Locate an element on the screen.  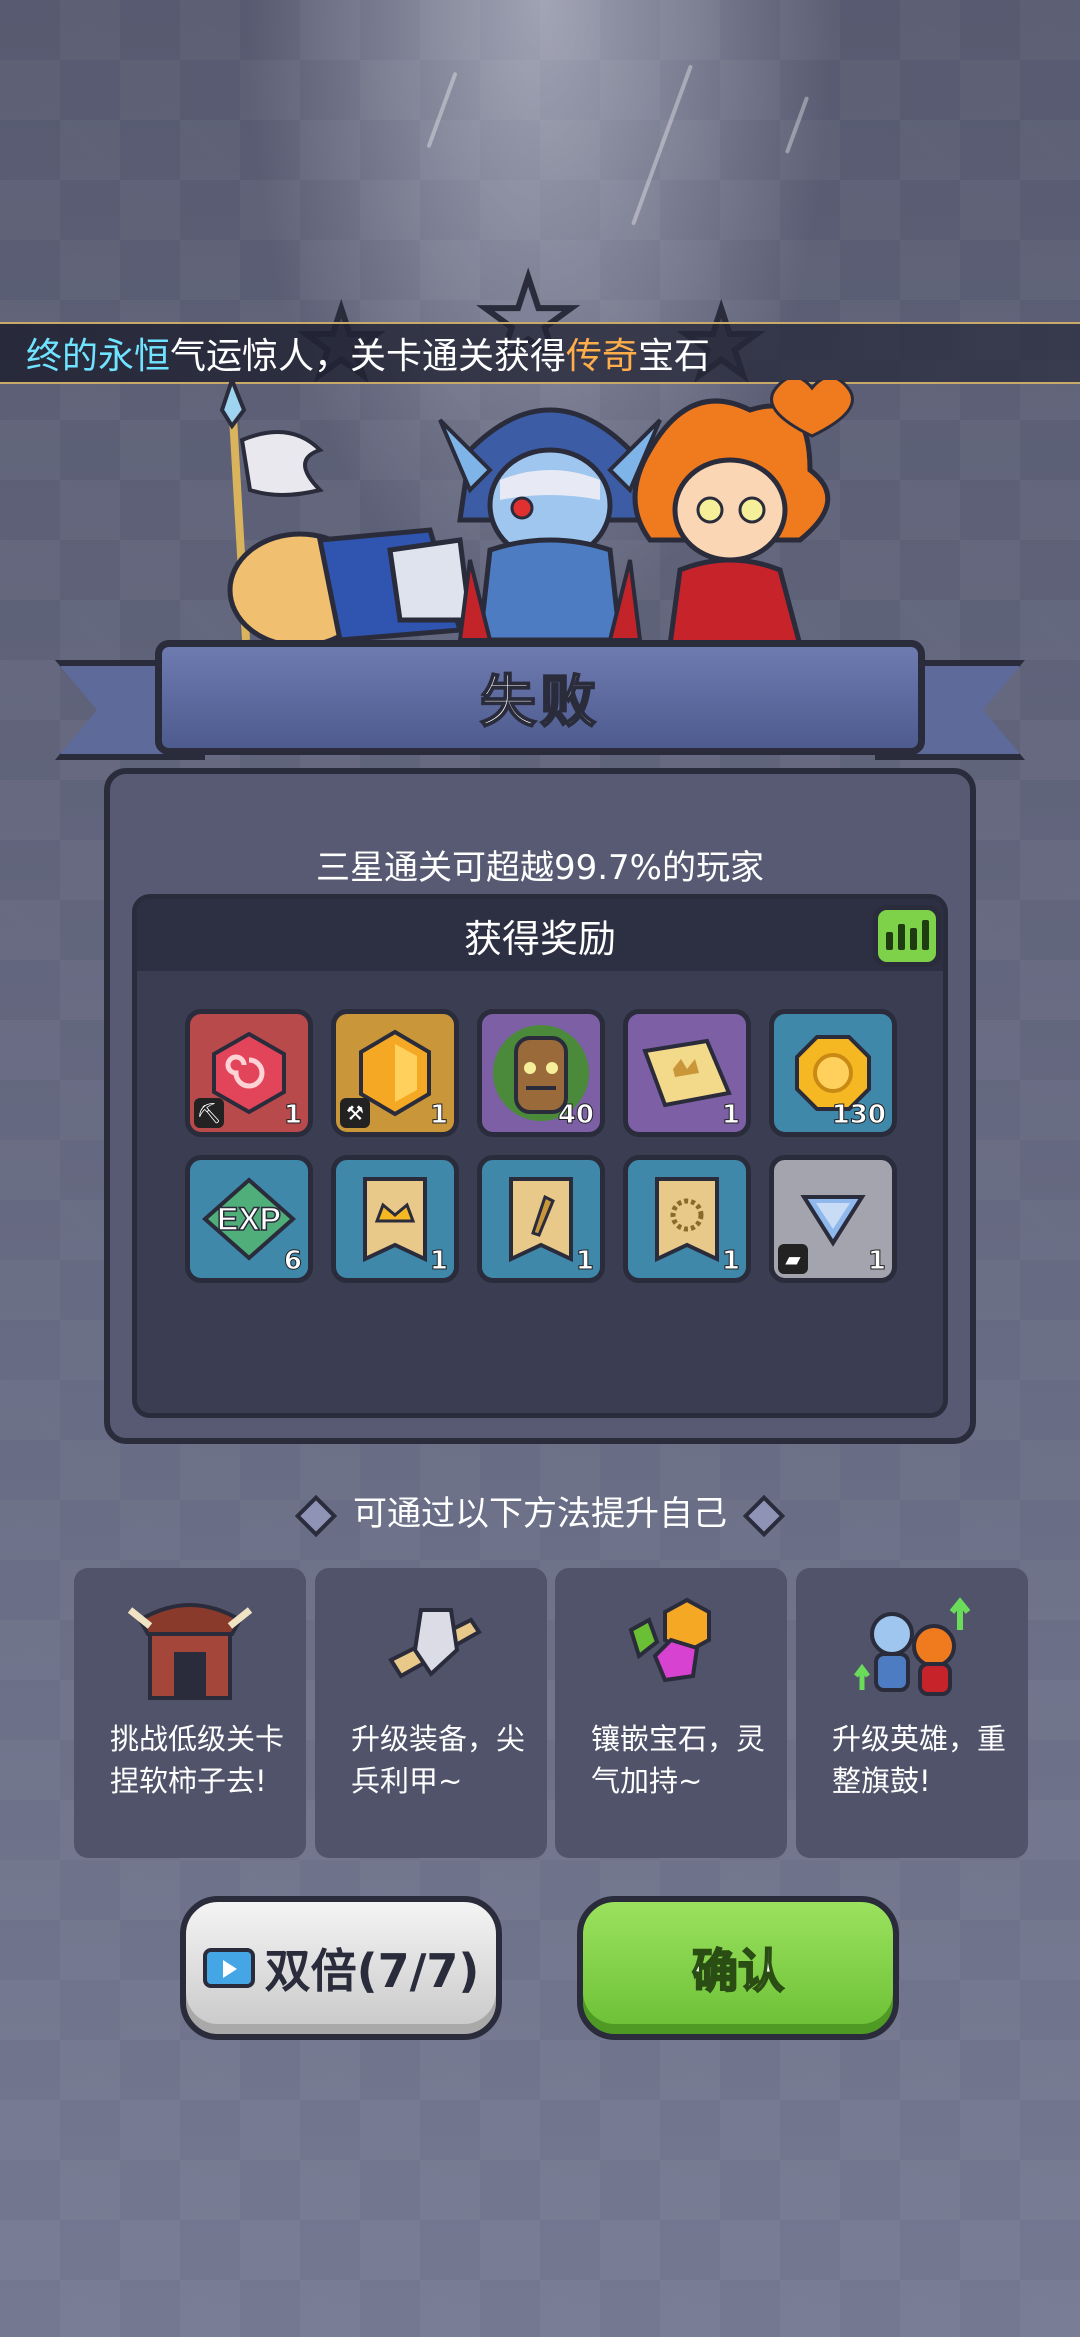
defeated-heroes is located at coordinates (520, 515).